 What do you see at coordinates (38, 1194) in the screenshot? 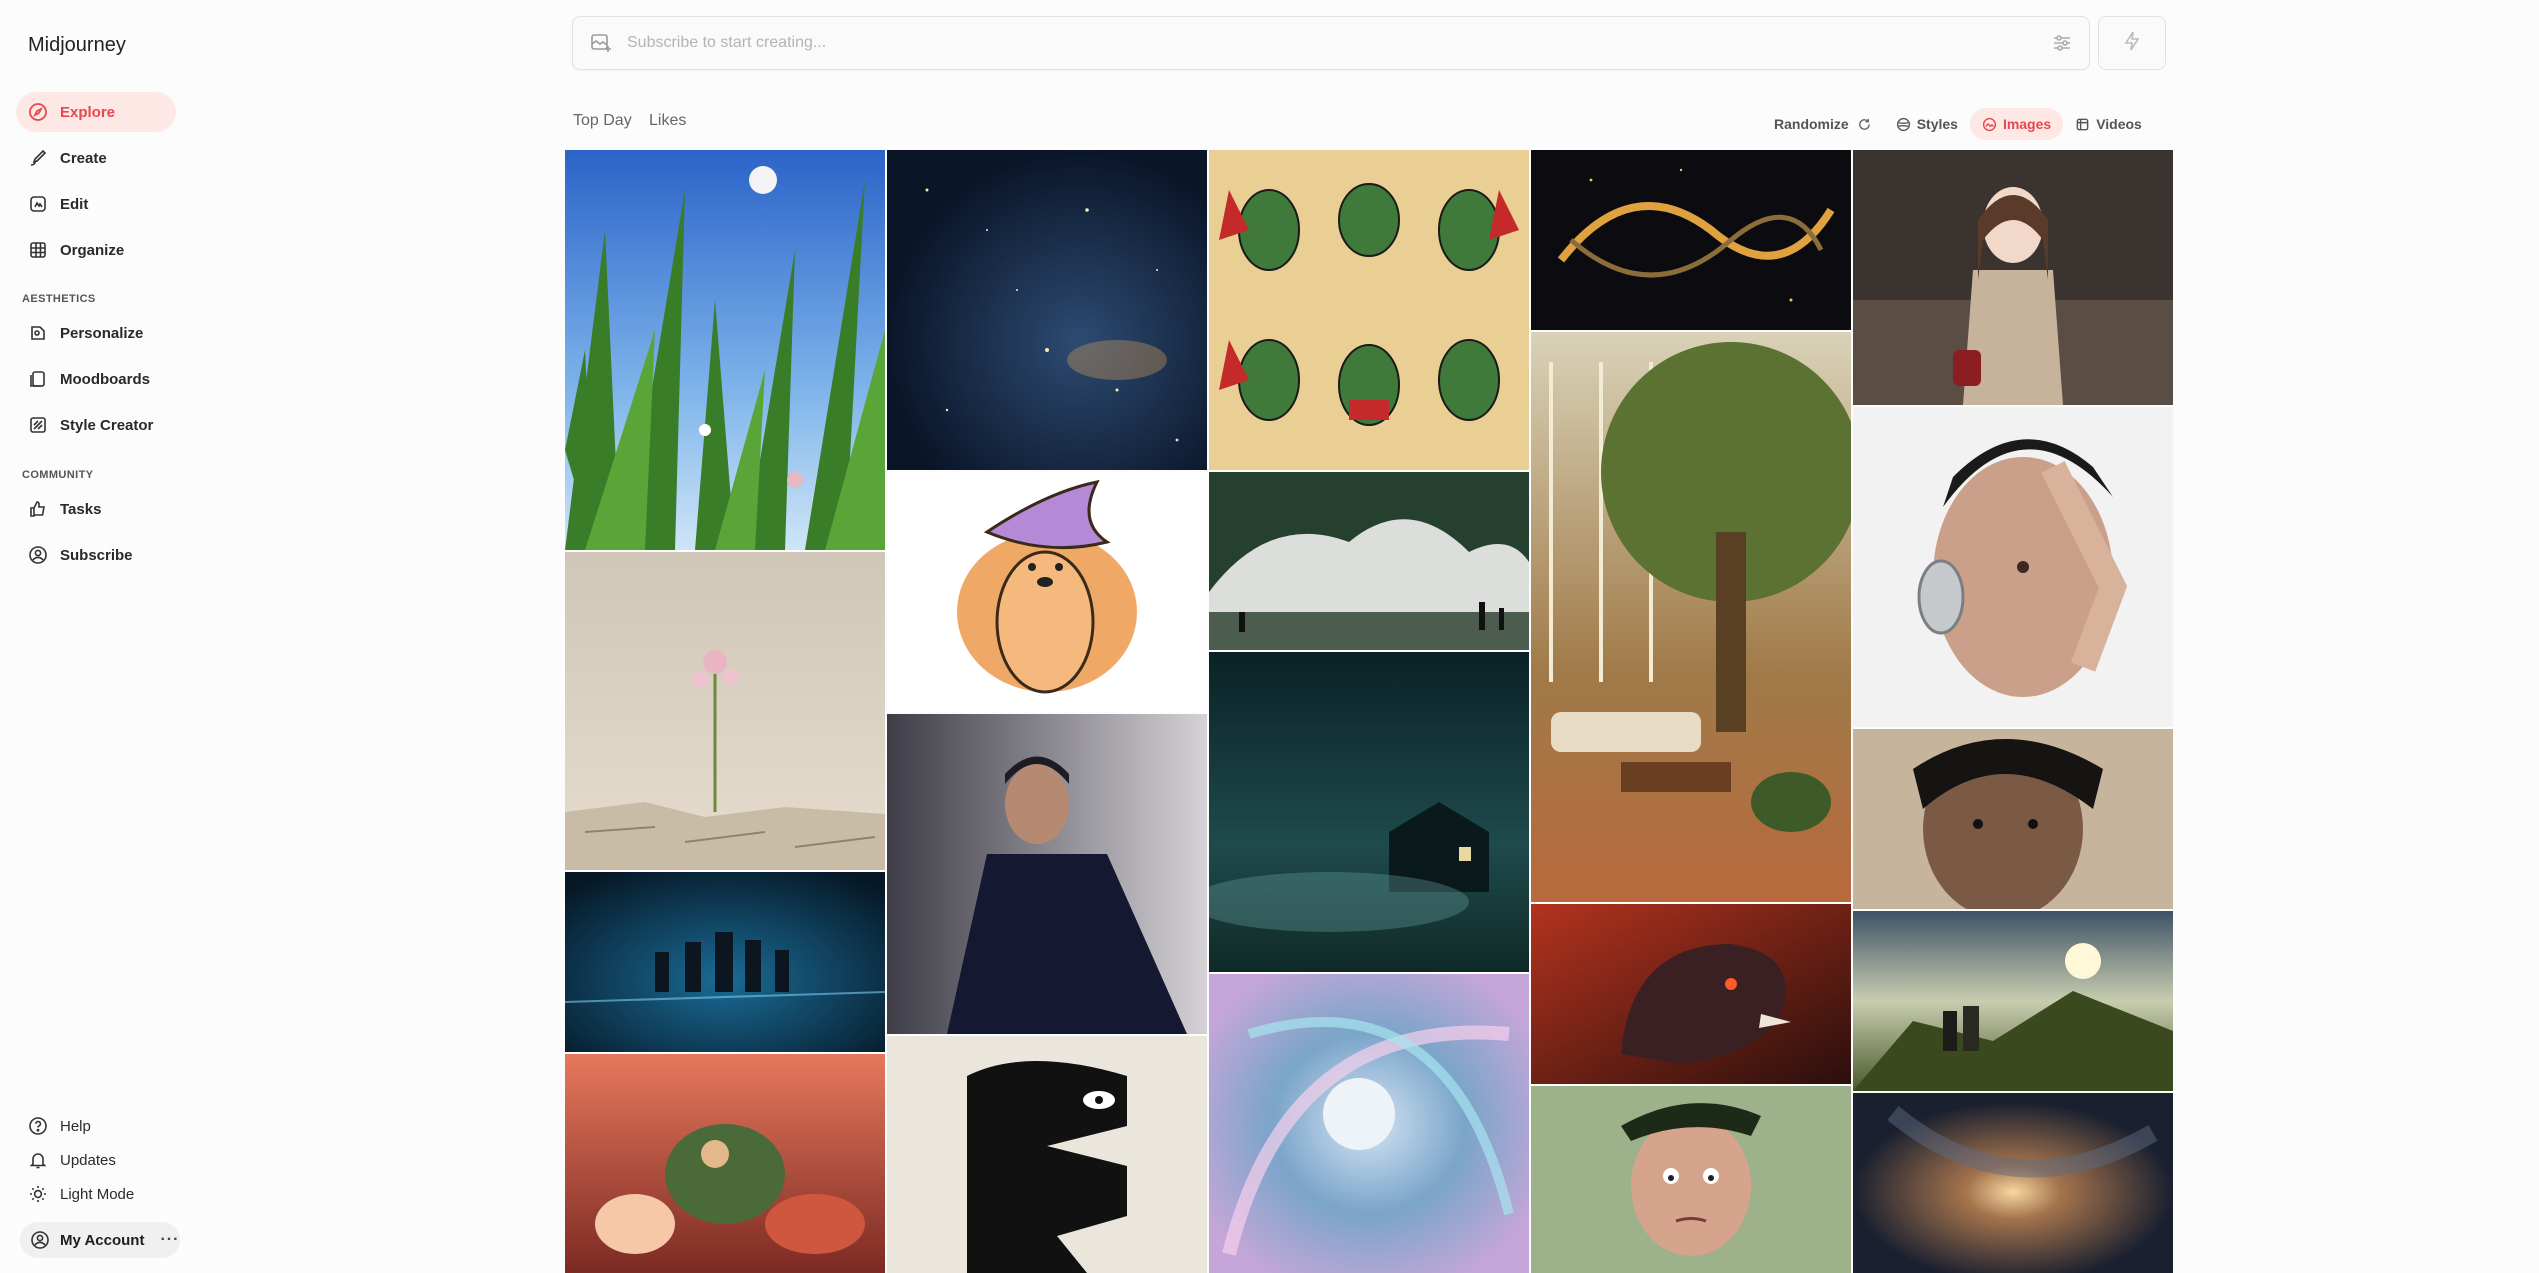
I see `sun-icon` at bounding box center [38, 1194].